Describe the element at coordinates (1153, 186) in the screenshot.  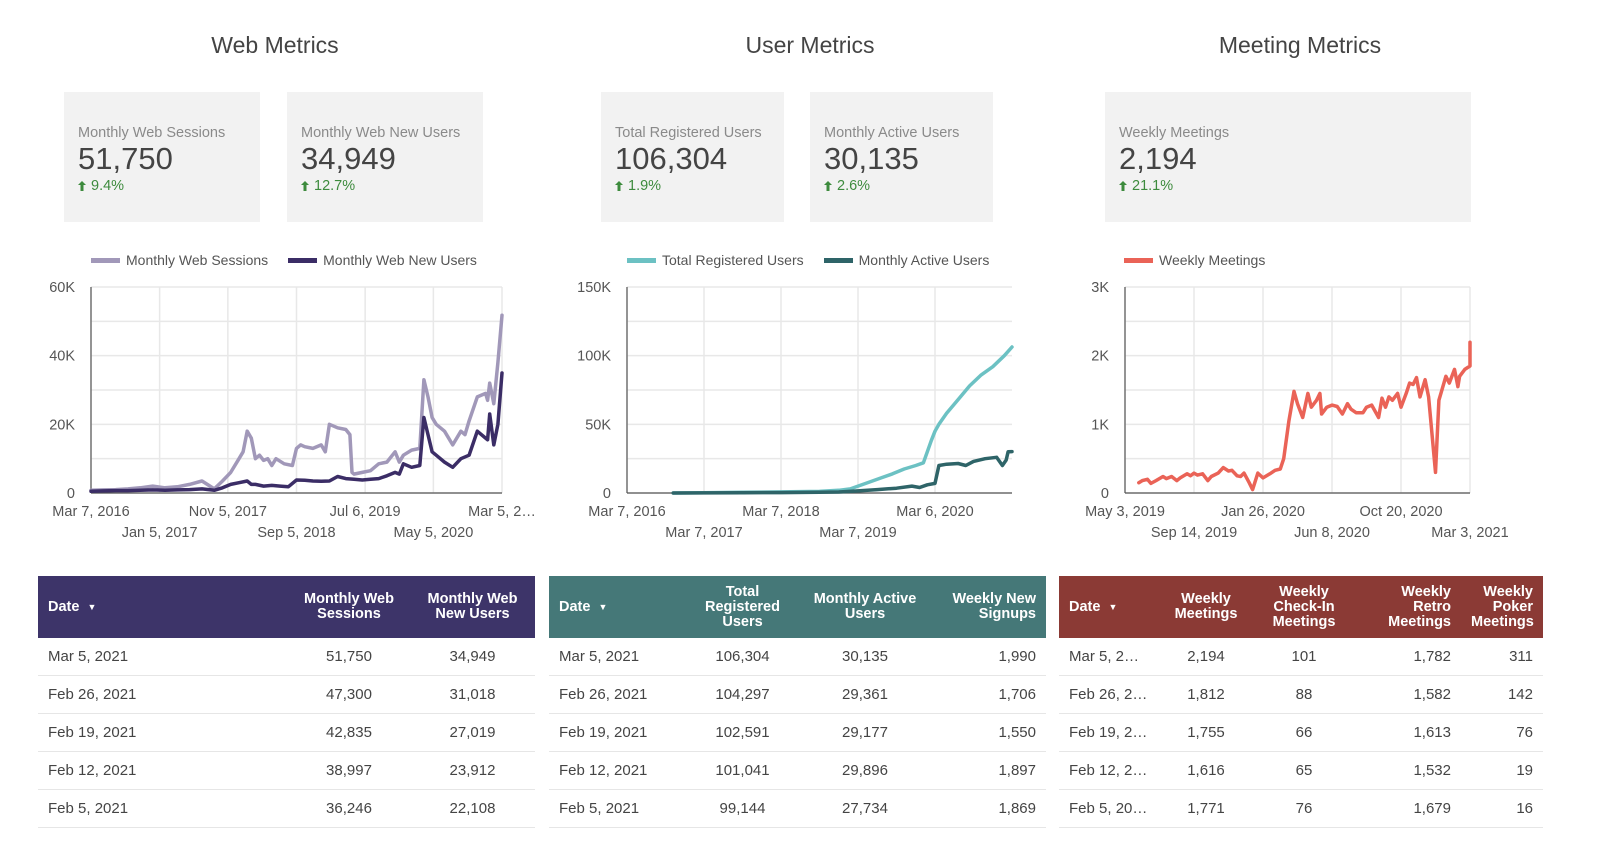
I see `delta-value: 21.1%` at that location.